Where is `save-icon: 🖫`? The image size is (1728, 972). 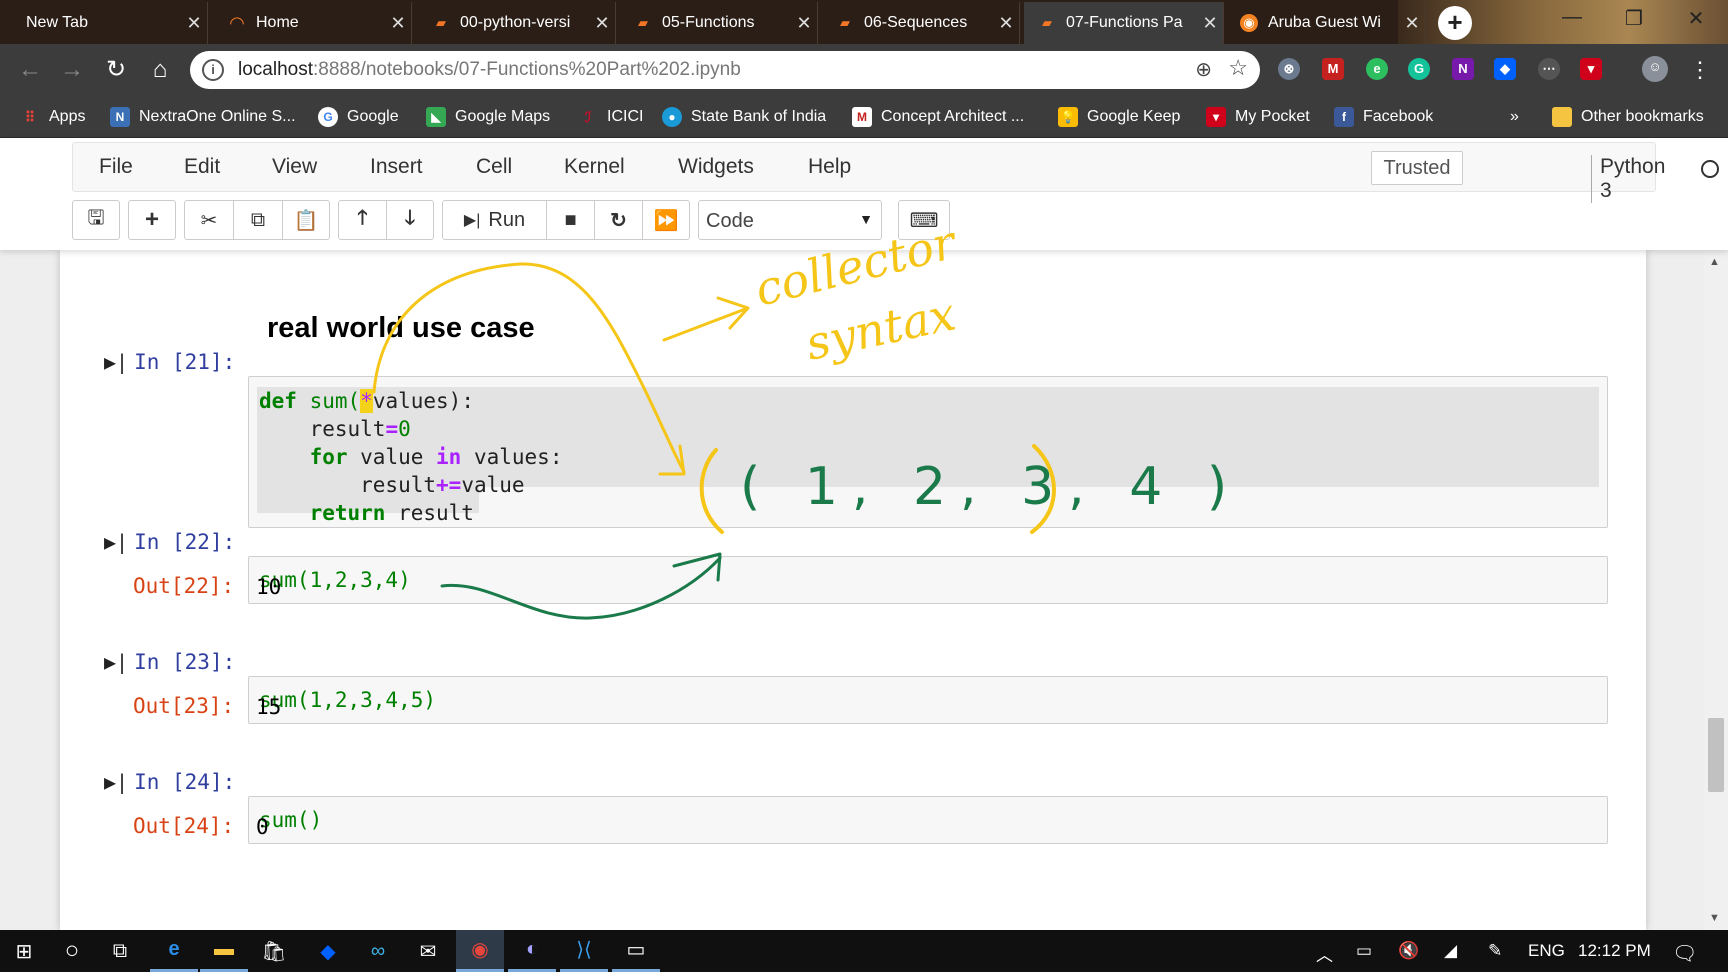 save-icon: 🖫 is located at coordinates (96, 220).